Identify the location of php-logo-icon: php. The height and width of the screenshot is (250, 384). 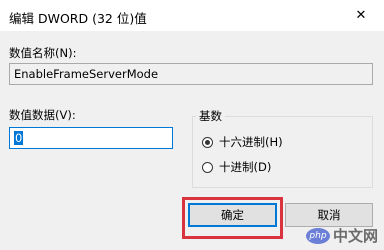
(317, 235).